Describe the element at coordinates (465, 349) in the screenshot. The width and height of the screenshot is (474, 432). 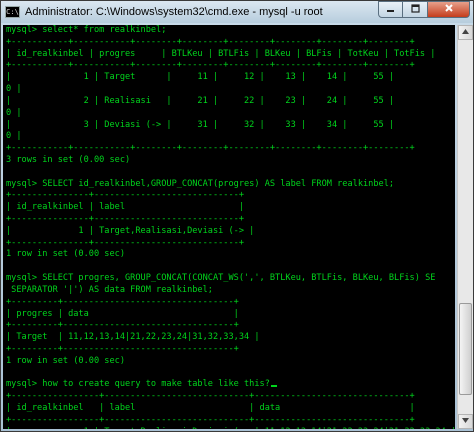
I see `scroll-thumb` at that location.